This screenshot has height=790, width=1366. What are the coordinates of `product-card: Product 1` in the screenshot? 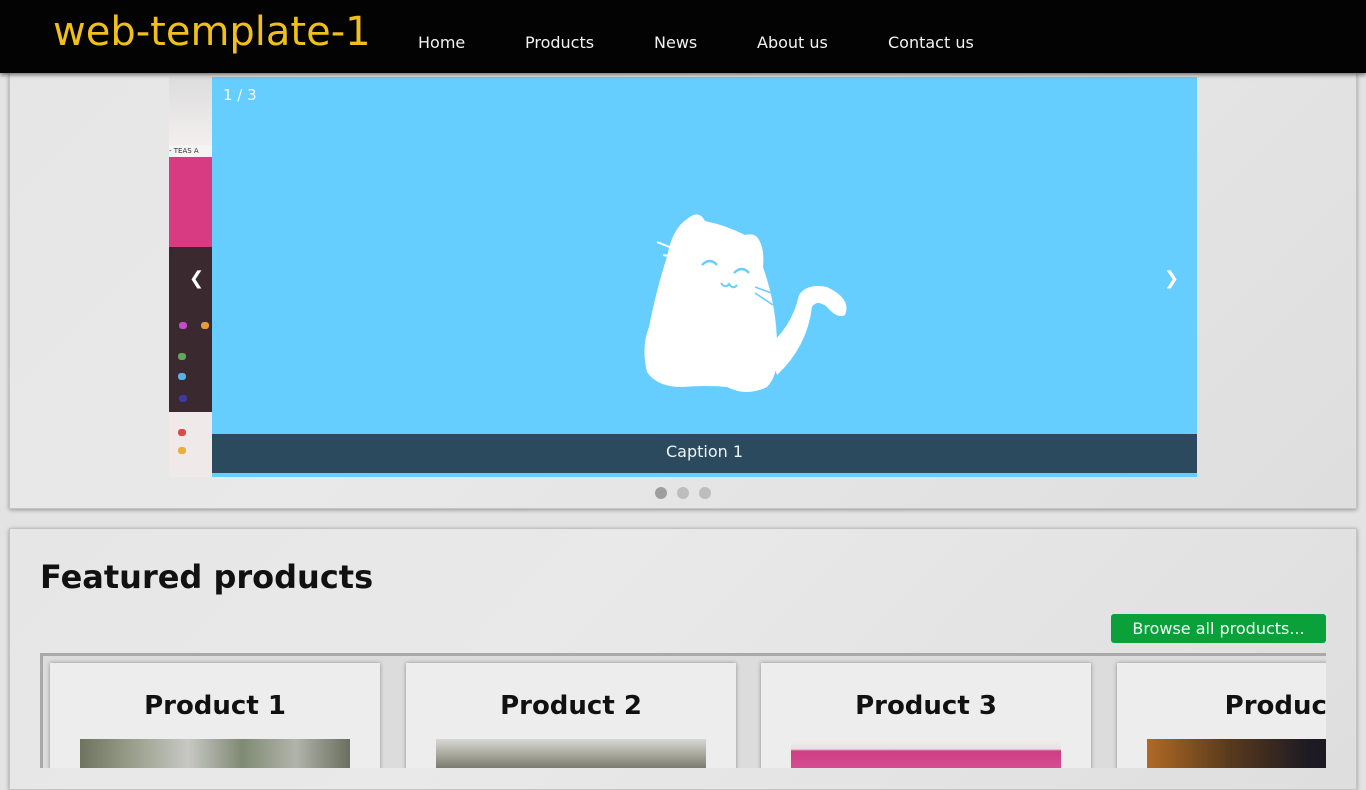 It's located at (215, 715).